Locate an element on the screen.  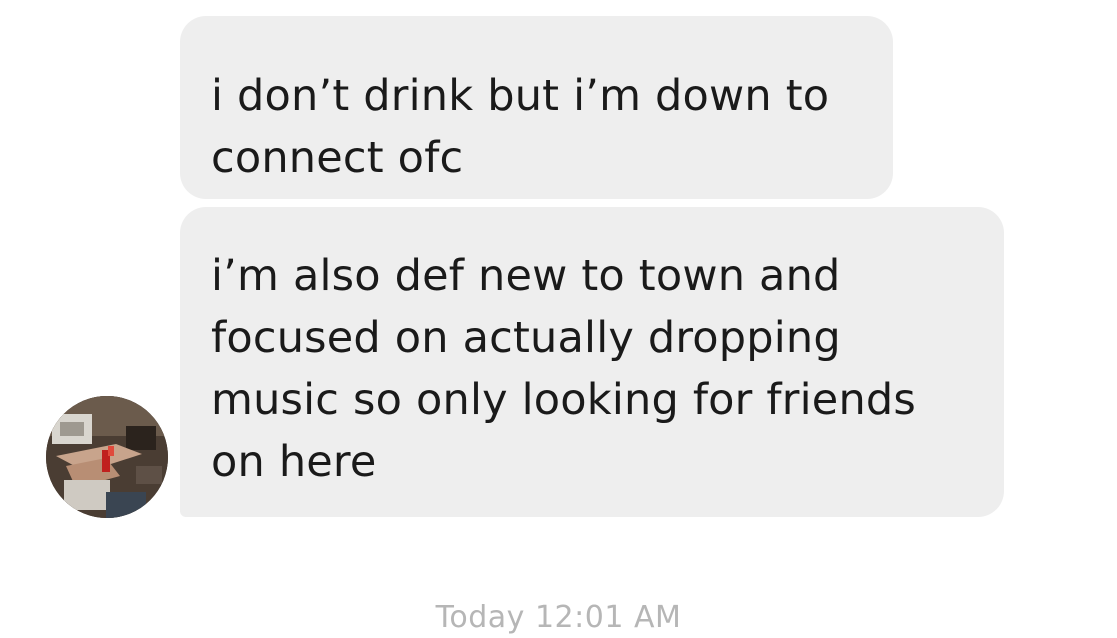
timestamp-time: 12:01 AM is located at coordinates (608, 617).